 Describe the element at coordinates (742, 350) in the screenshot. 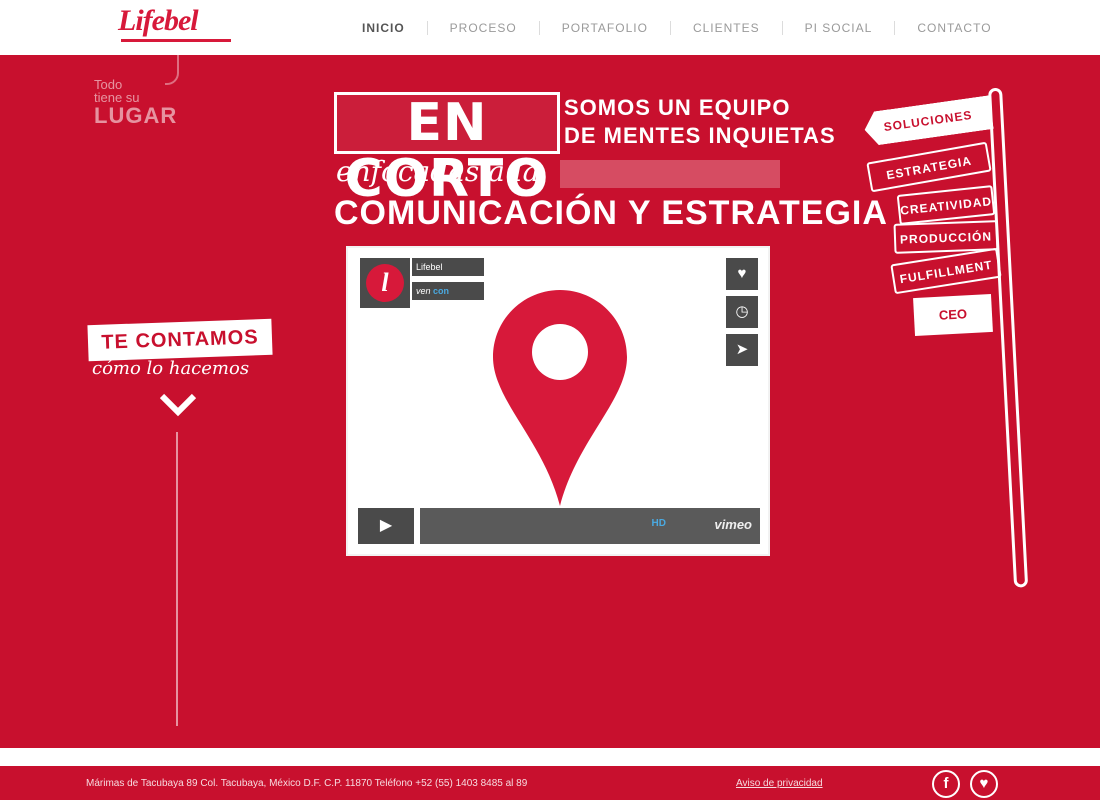

I see `share-icon: ➤` at that location.